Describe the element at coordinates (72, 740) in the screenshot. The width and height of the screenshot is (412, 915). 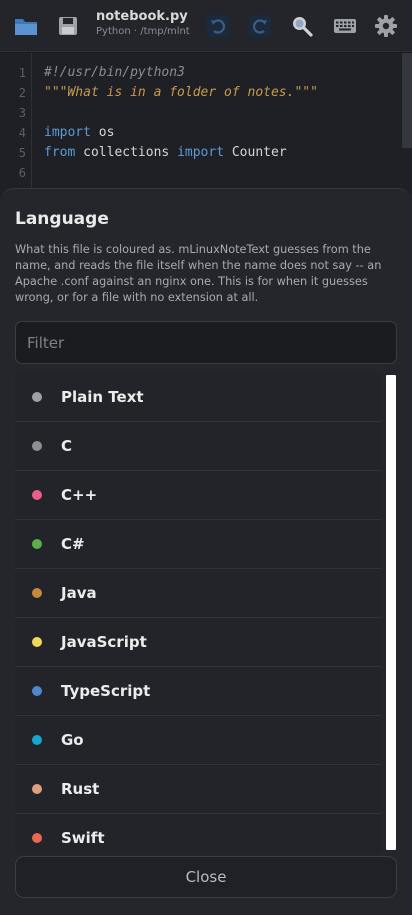
I see `language-label: Go` at that location.